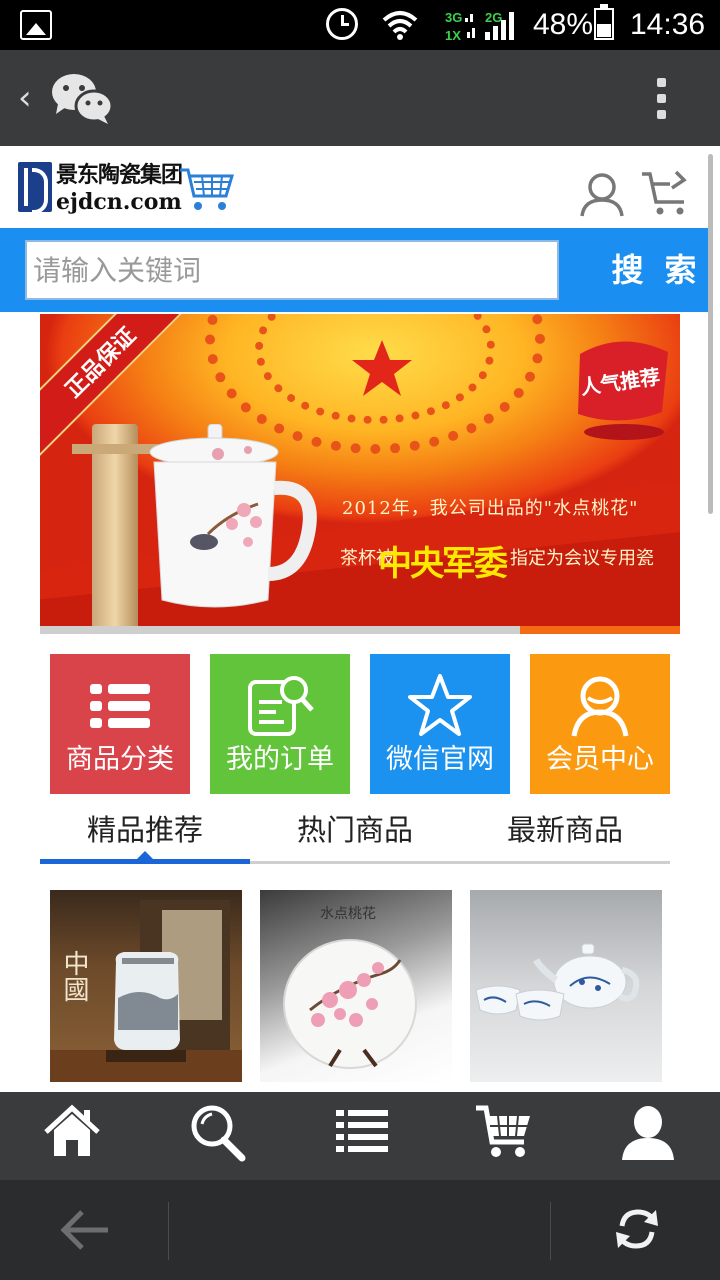 Image resolution: width=720 pixels, height=1280 pixels. Describe the element at coordinates (362, 1132) in the screenshot. I see `menu-list-icon` at that location.